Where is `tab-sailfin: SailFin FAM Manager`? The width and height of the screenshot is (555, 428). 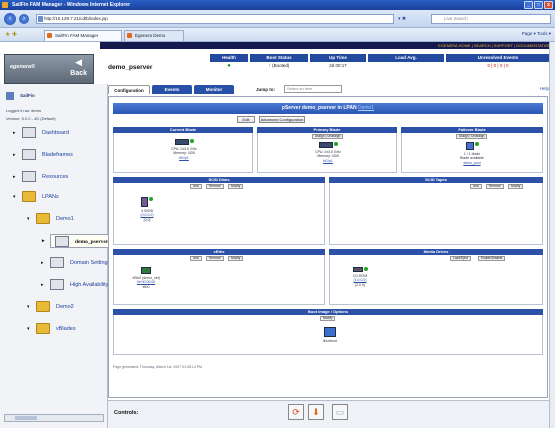
tab-sailfin: SailFin FAM Manager is located at coordinates (83, 35).